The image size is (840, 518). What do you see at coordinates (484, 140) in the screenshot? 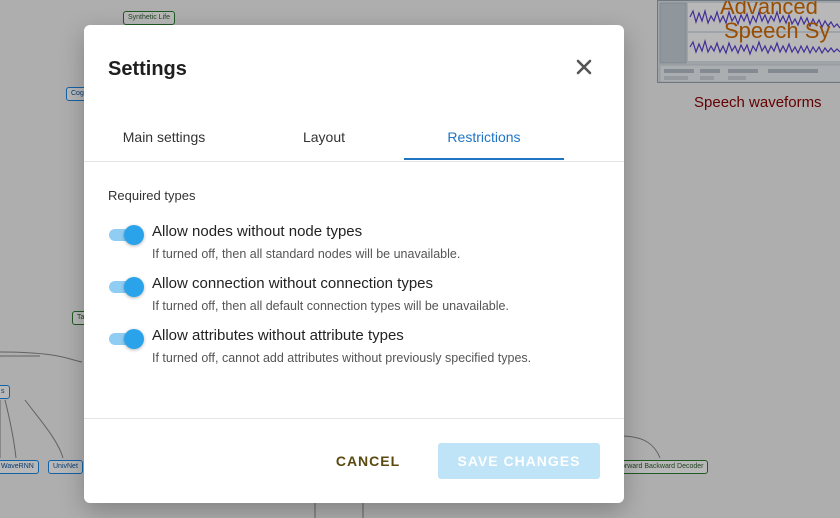
I see `tab-restrictions: Restrictions` at bounding box center [484, 140].